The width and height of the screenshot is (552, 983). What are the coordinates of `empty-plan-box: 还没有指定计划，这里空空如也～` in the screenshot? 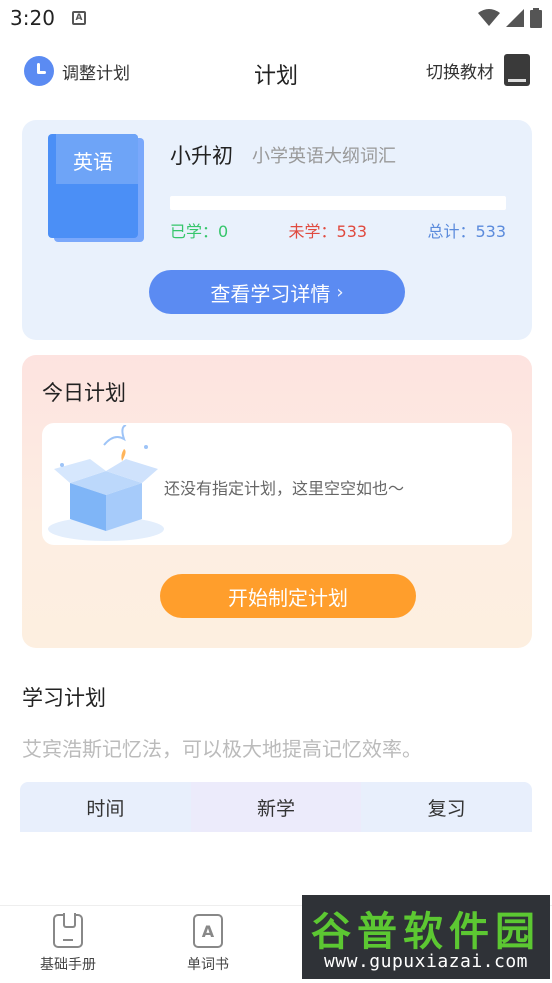 It's located at (277, 484).